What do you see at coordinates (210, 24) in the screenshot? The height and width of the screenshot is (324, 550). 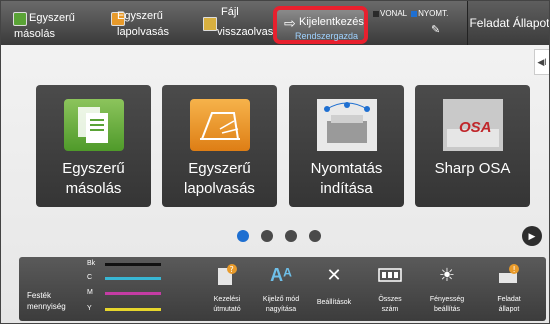 I see `folder-icon` at bounding box center [210, 24].